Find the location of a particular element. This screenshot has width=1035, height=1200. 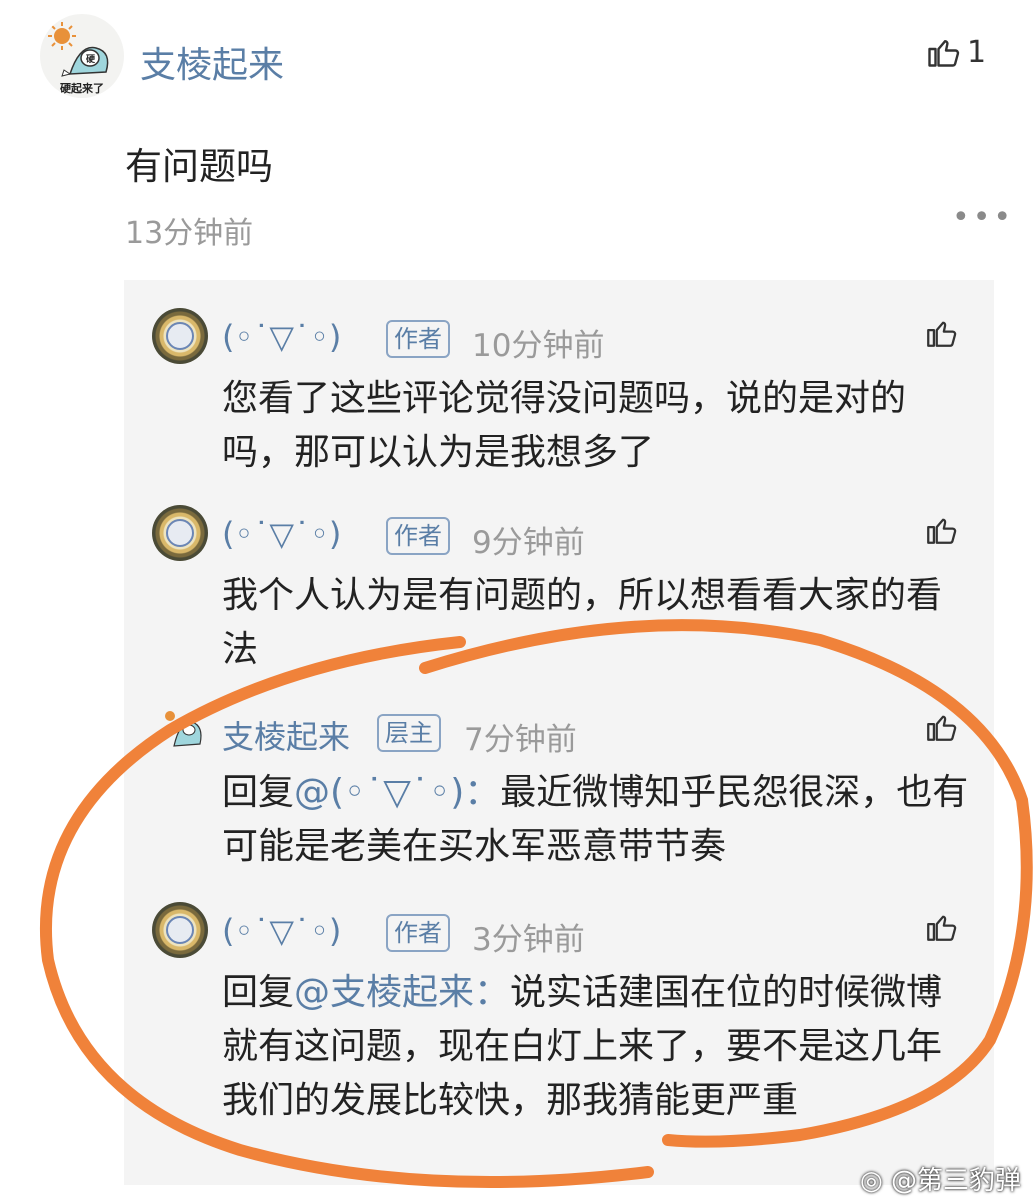

weibo-logo-icon: ◎ is located at coordinates (871, 1181).